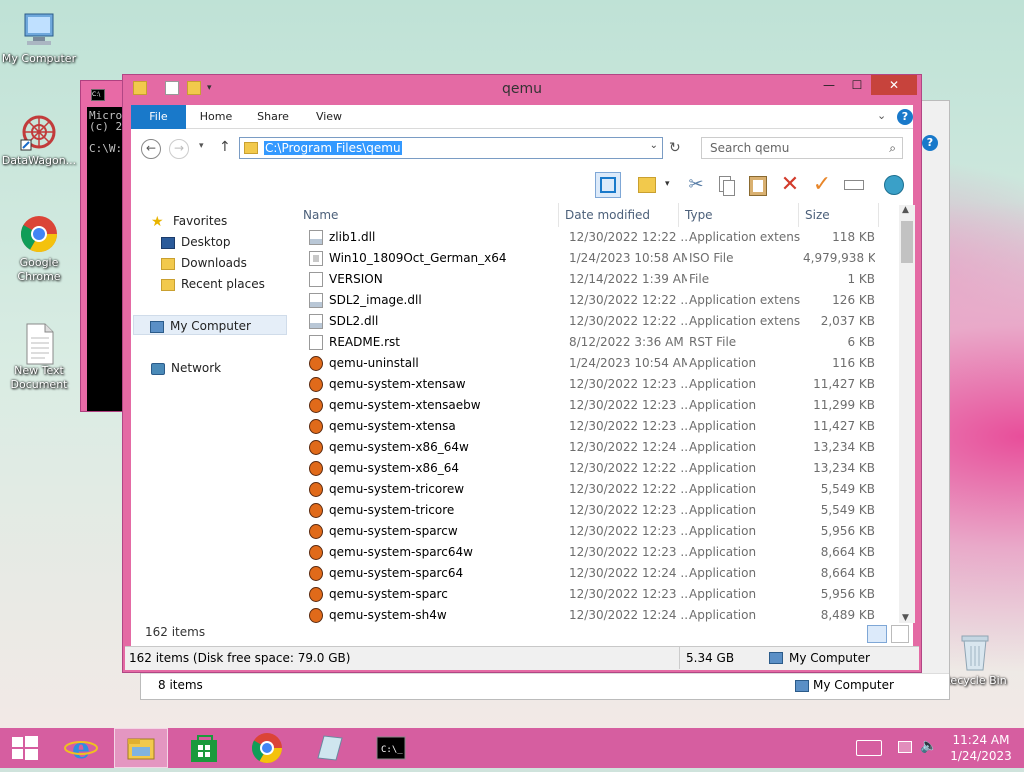 The image size is (1024, 772). I want to click on checkmark-icon: ✓, so click(822, 185).